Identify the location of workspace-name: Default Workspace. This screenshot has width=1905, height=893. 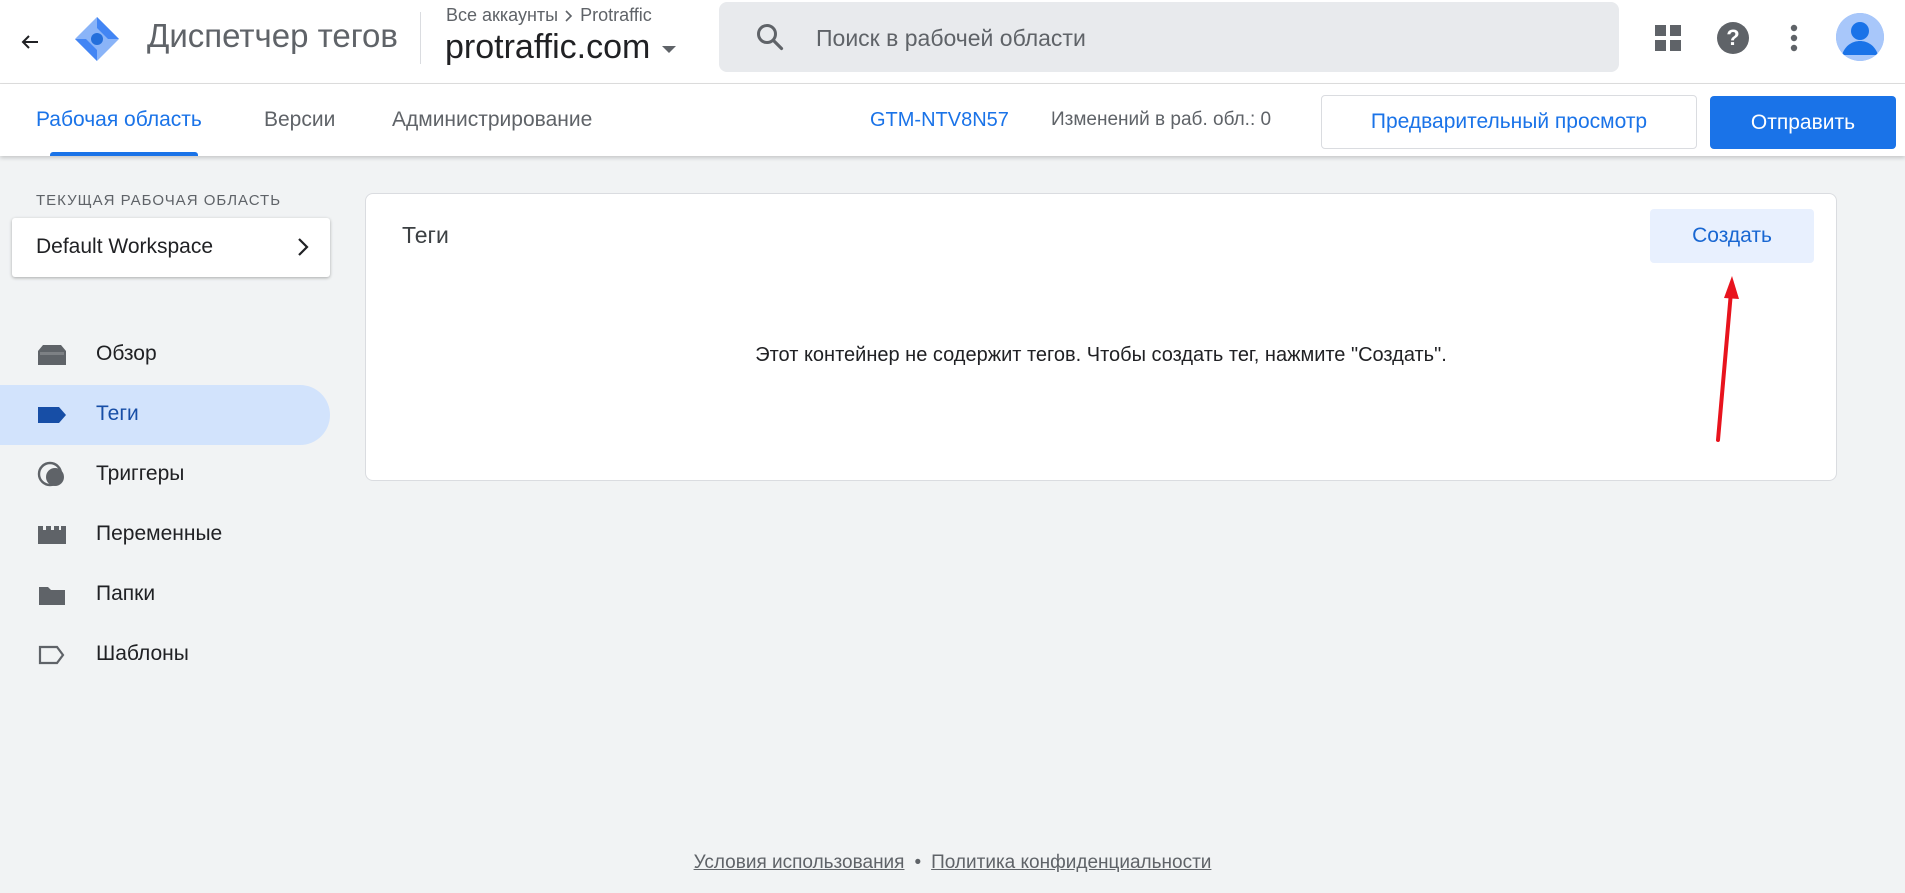
(125, 246).